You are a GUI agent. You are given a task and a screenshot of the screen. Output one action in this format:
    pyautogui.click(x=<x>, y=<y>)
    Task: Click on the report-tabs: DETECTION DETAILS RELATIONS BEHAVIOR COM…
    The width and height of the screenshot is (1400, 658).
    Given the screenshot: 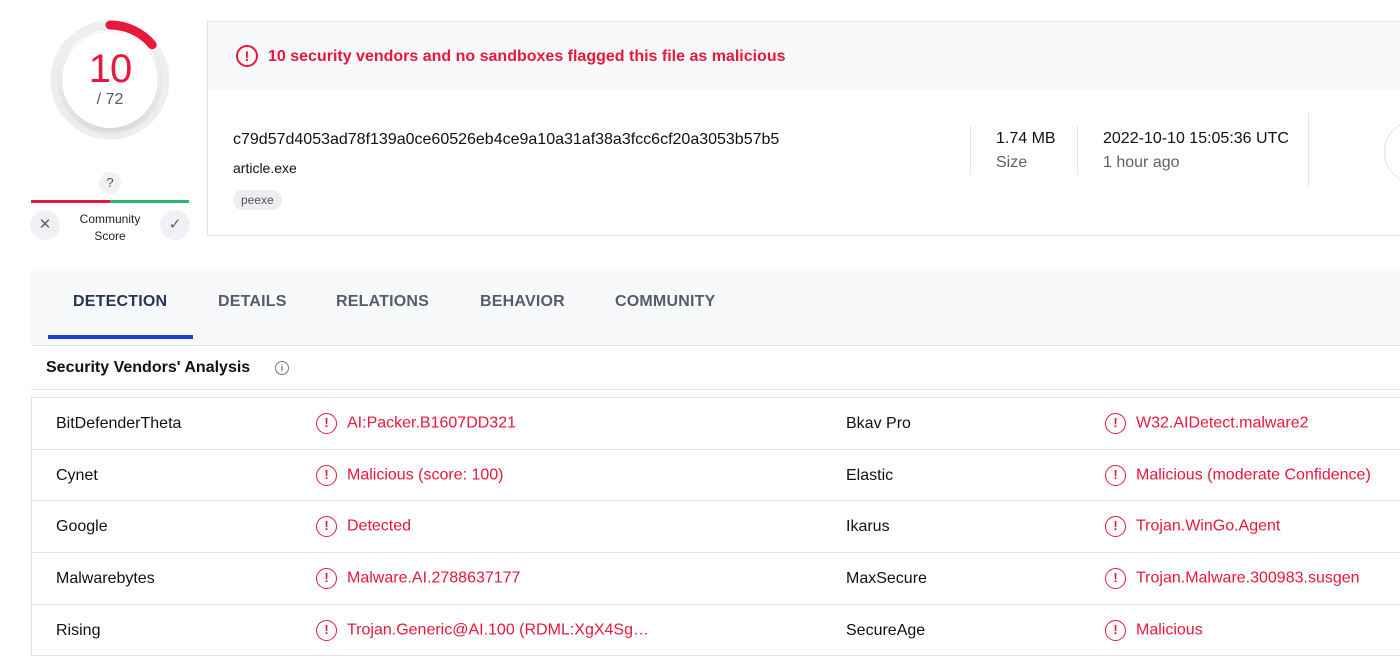 What is the action you would take?
    pyautogui.click(x=715, y=307)
    